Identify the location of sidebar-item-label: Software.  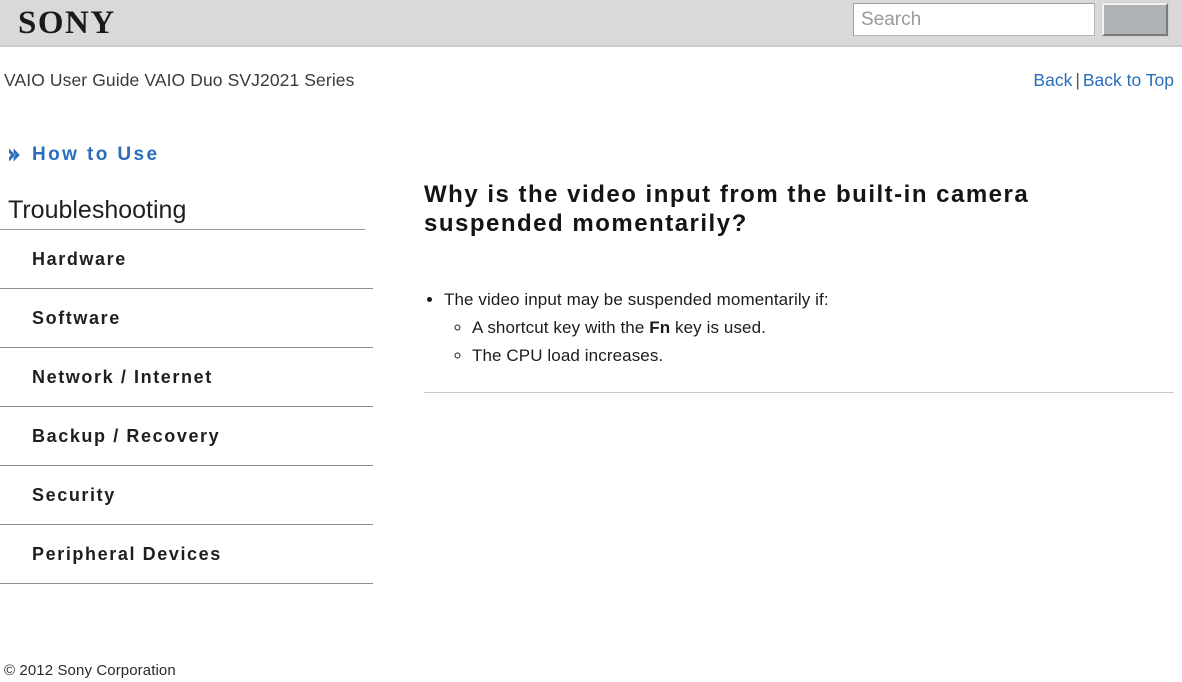
(76, 317).